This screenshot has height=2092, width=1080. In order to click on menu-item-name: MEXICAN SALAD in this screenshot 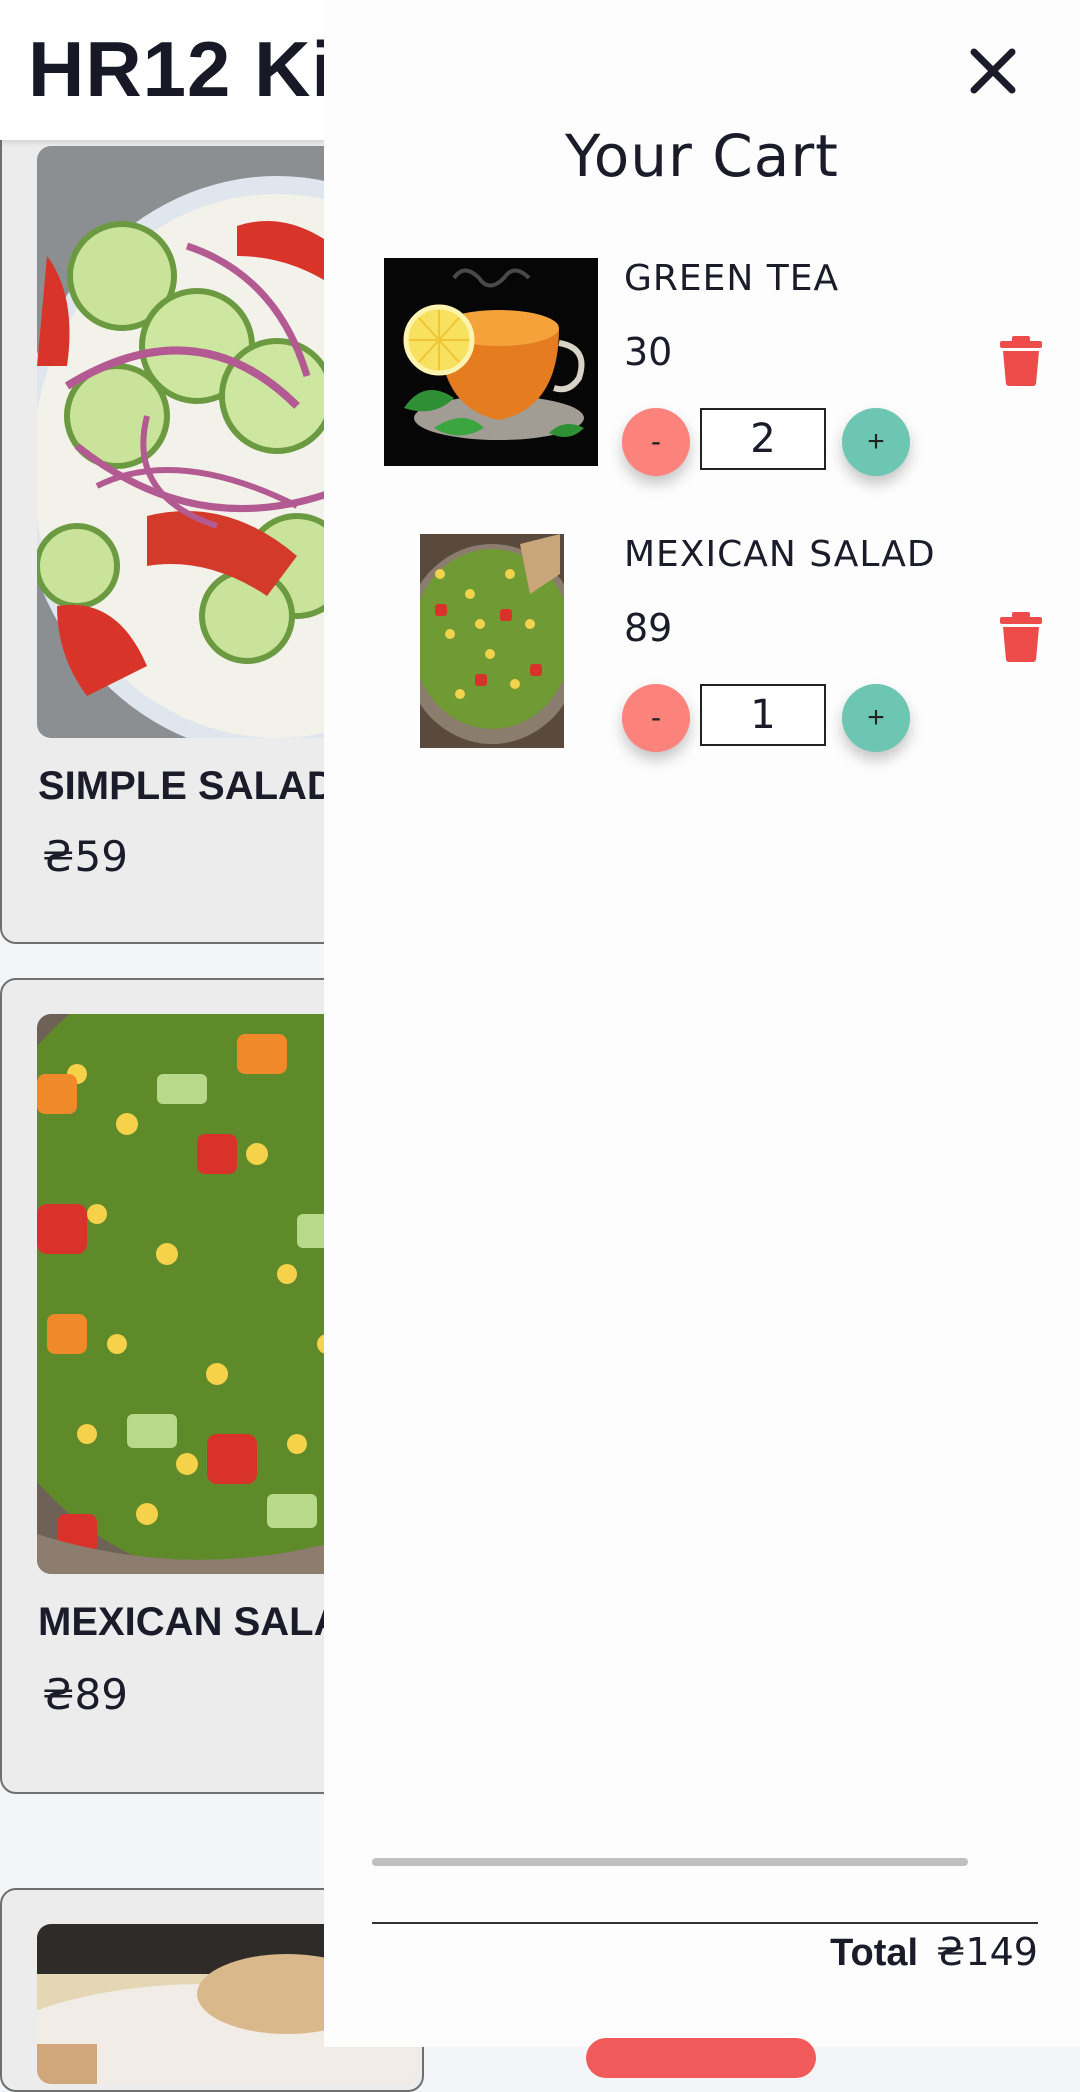, I will do `click(205, 1622)`.